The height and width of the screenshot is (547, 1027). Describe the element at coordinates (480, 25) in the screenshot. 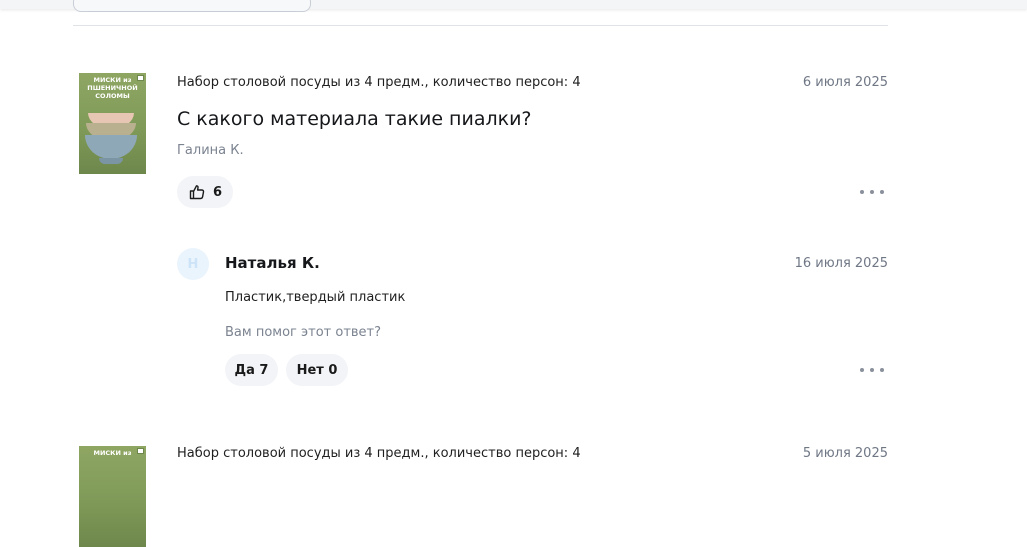

I see `divider` at that location.